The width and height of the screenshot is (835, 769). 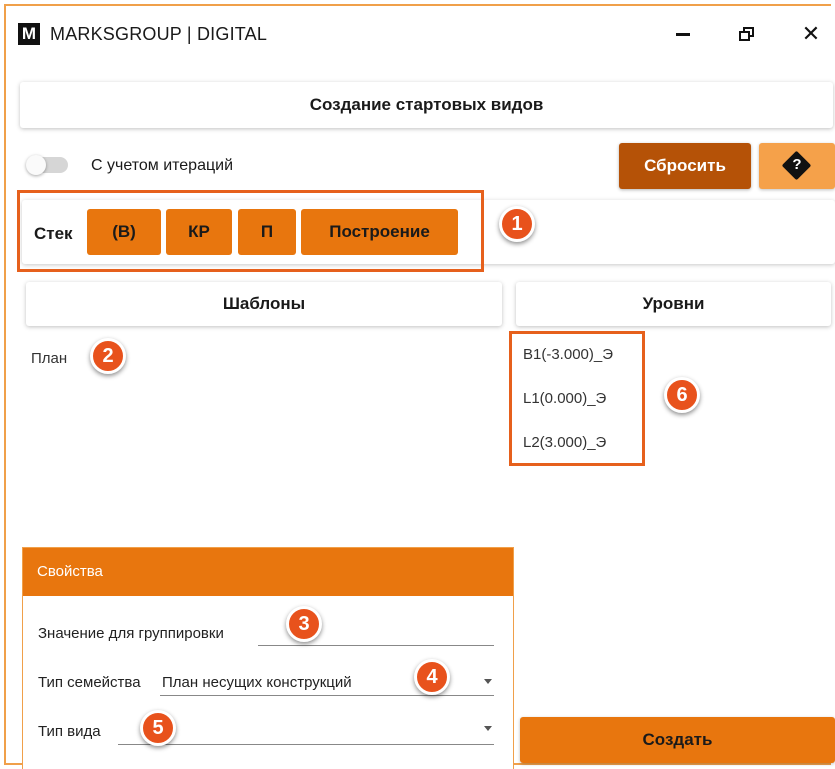 I want to click on family-type-label: Тип семейства, so click(x=89, y=682).